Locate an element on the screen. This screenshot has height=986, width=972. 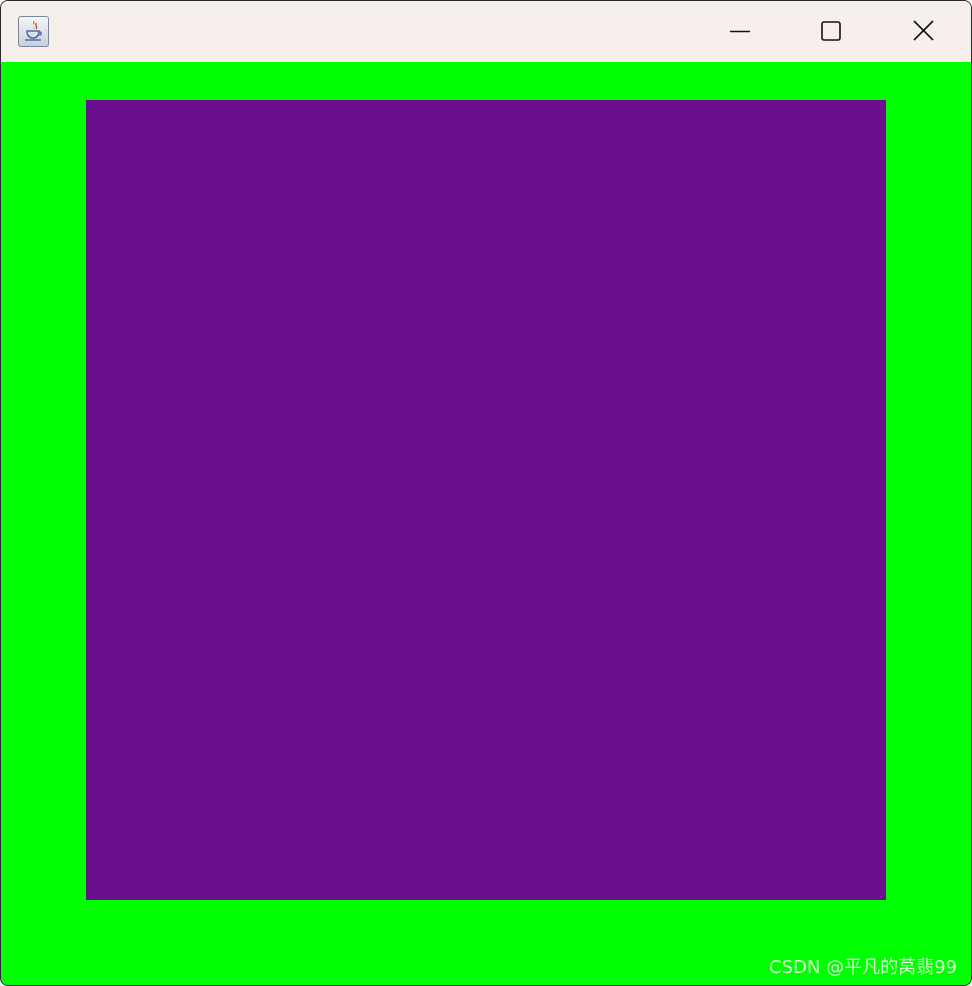
close-icon is located at coordinates (923, 30).